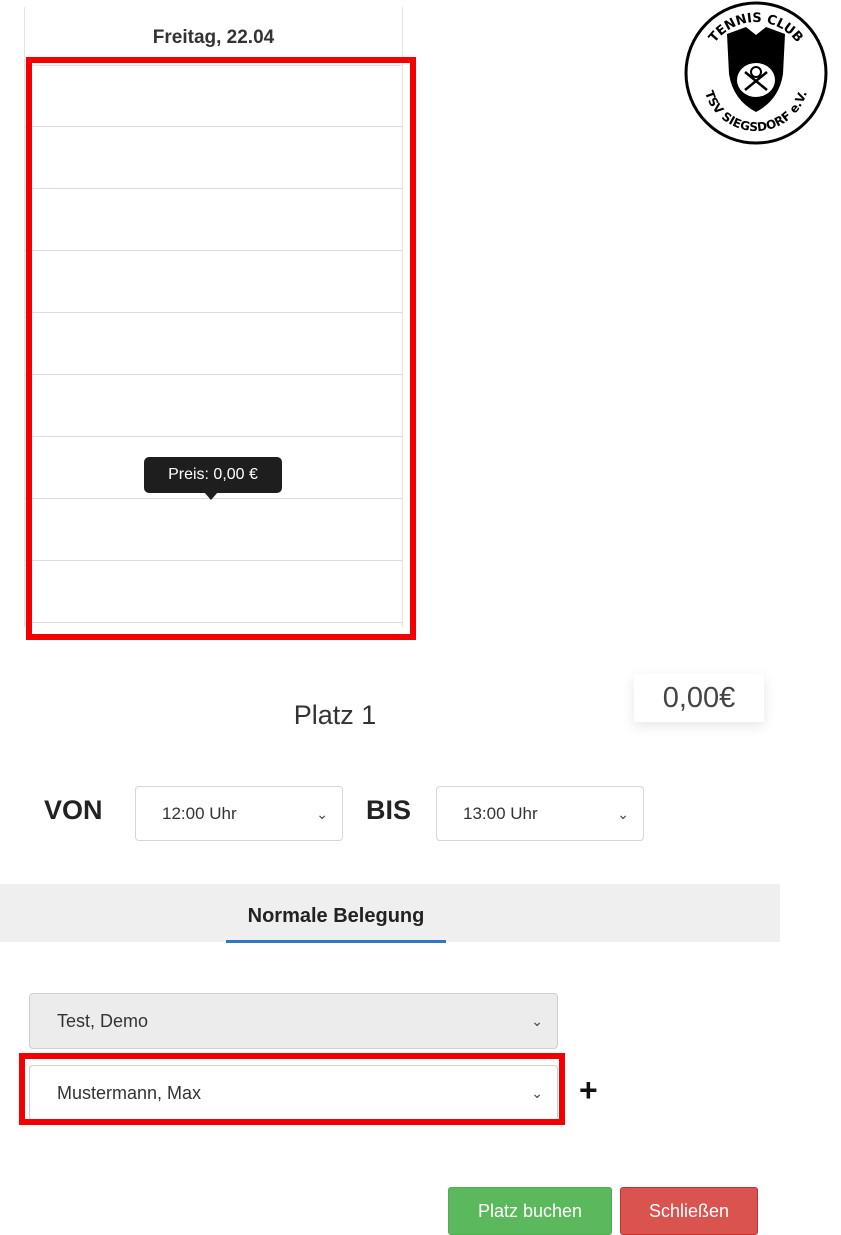 The image size is (841, 1235). Describe the element at coordinates (239, 813) in the screenshot. I see `von-select: 12:00 Uhr ⌄` at that location.